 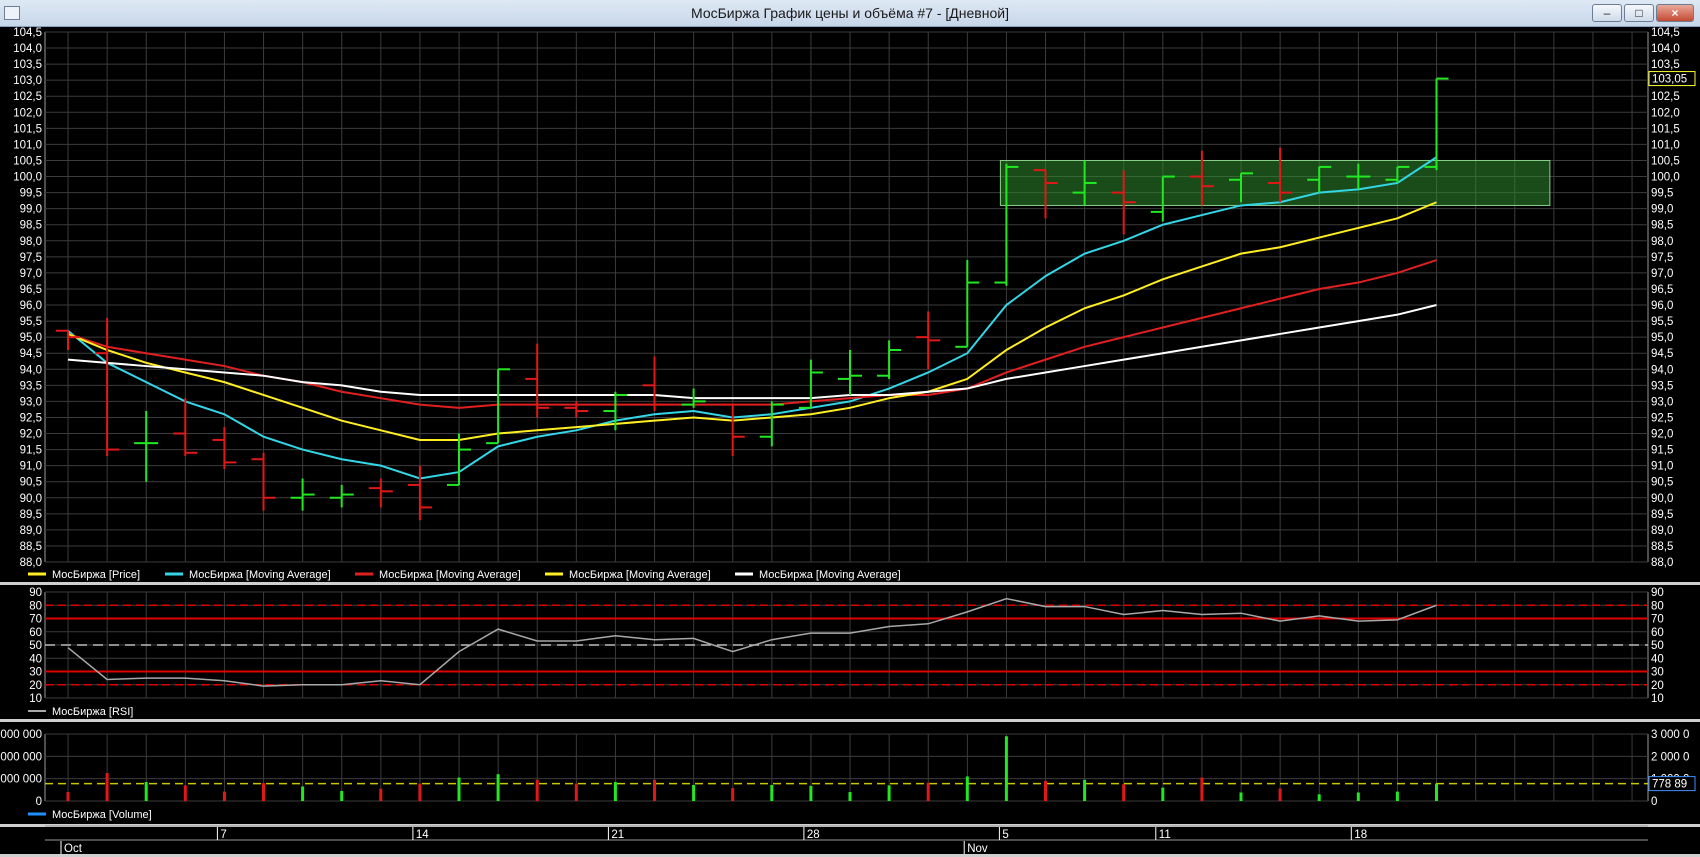 I want to click on price-tick-label-left: 97,5, so click(x=31, y=258).